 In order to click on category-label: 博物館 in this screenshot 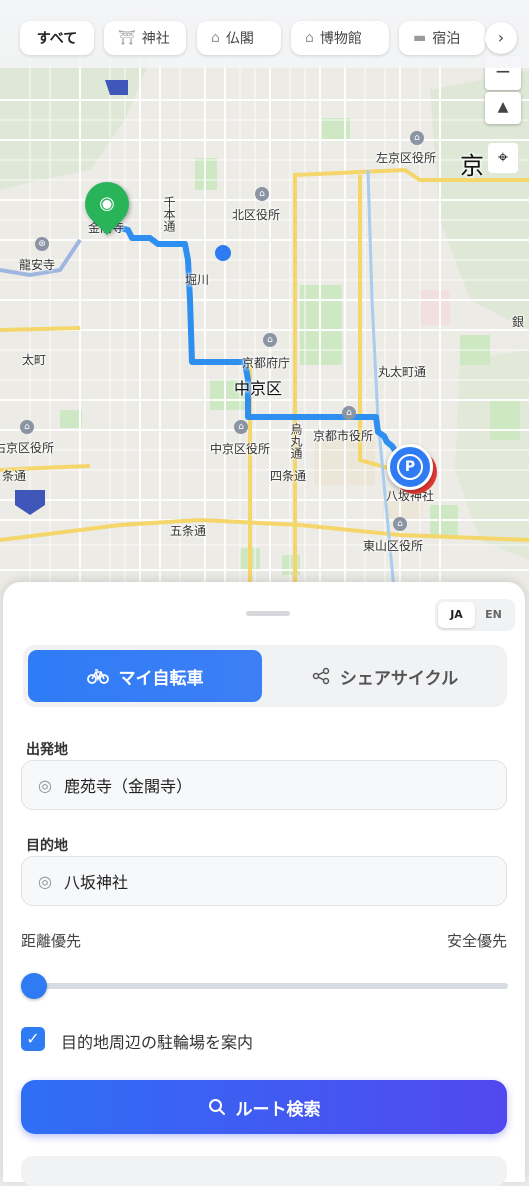, I will do `click(340, 39)`.